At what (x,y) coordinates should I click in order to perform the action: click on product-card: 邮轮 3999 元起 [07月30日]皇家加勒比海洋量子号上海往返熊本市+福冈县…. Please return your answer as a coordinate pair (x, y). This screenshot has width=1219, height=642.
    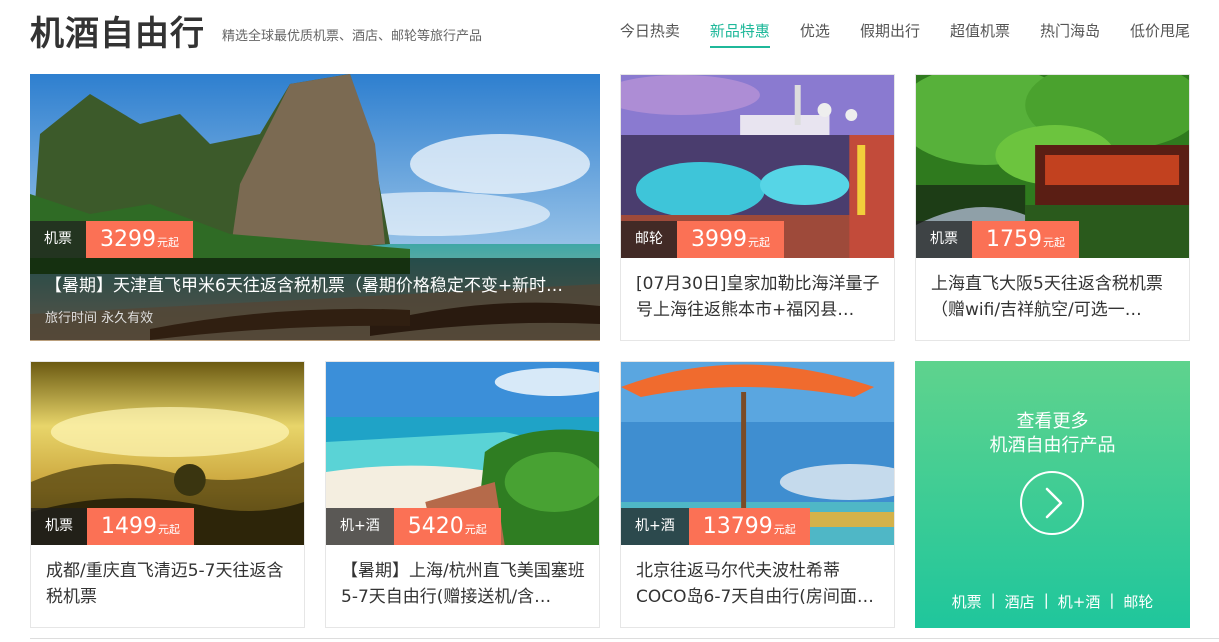
    Looking at the image, I should click on (757, 207).